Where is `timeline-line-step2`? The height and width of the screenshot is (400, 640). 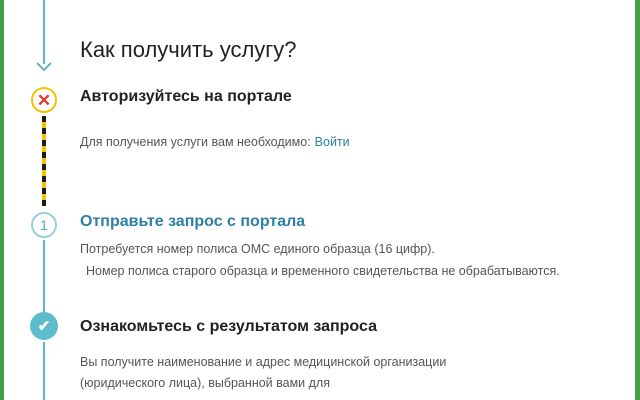
timeline-line-step2 is located at coordinates (44, 276).